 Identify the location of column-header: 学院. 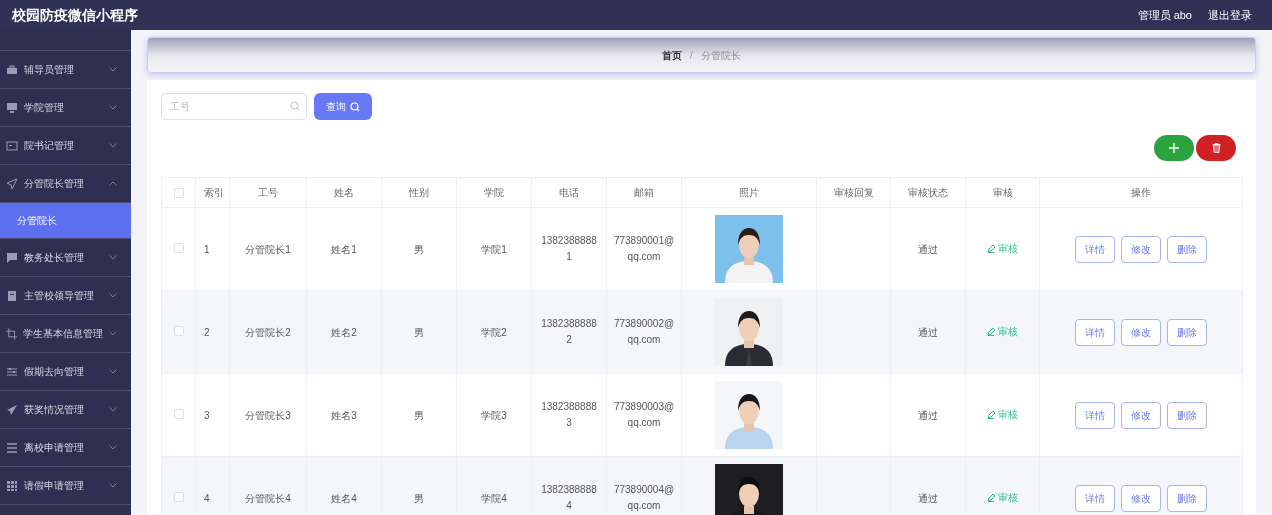
(494, 192).